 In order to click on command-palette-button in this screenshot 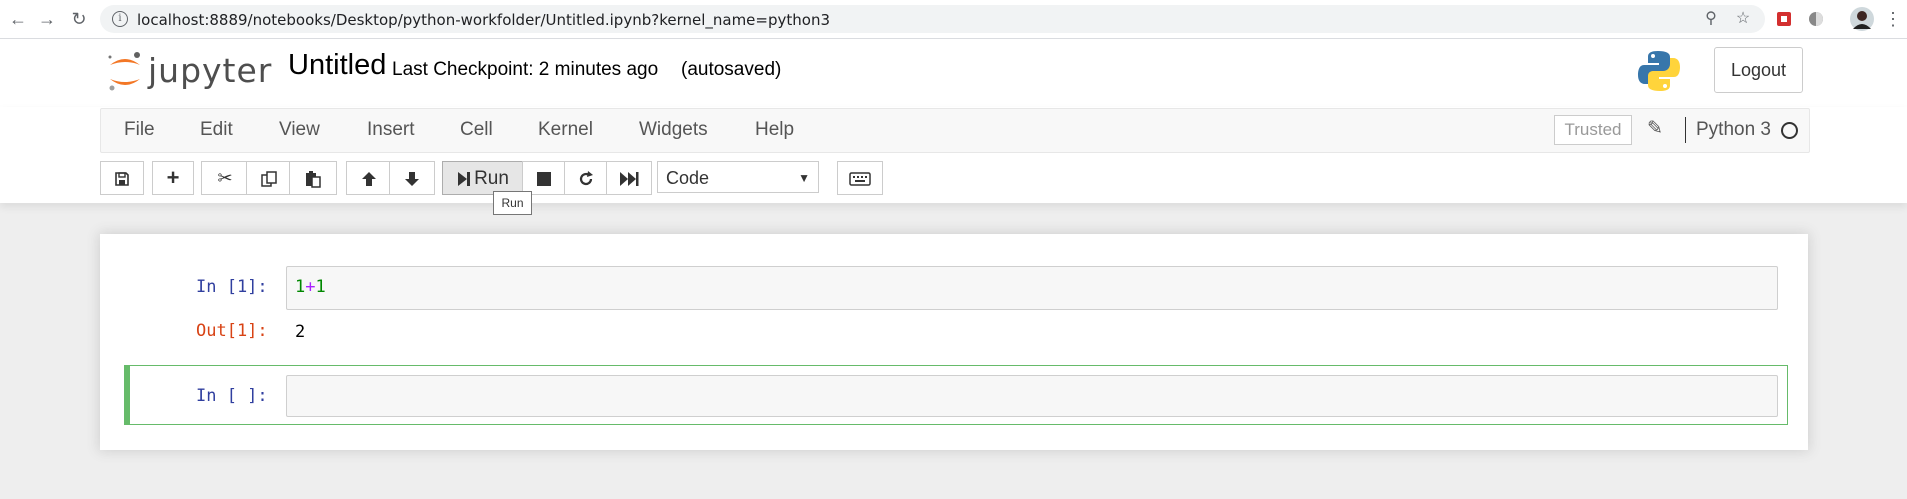, I will do `click(860, 178)`.